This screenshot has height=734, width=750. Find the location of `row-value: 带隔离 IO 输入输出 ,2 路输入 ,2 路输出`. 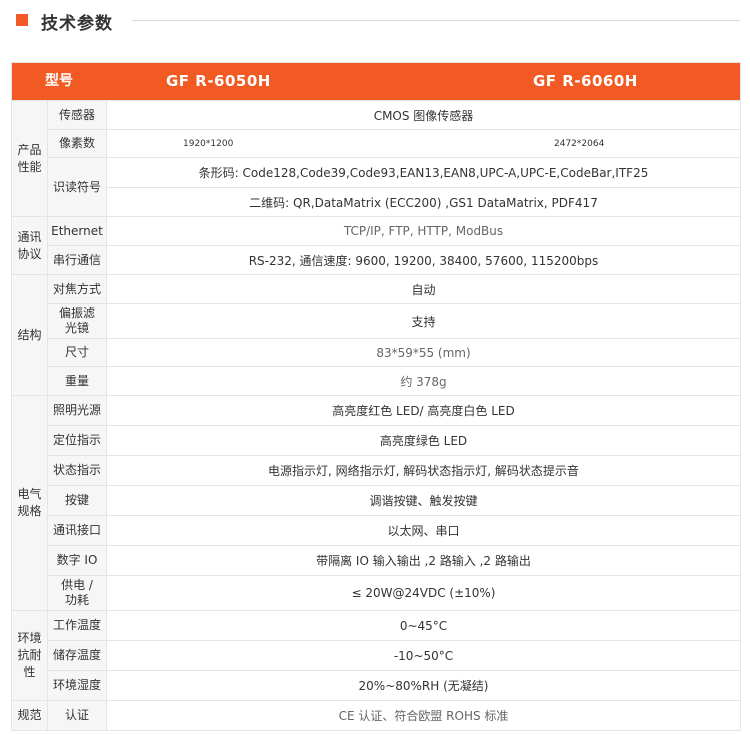

row-value: 带隔离 IO 输入输出 ,2 路输入 ,2 路输出 is located at coordinates (423, 561).